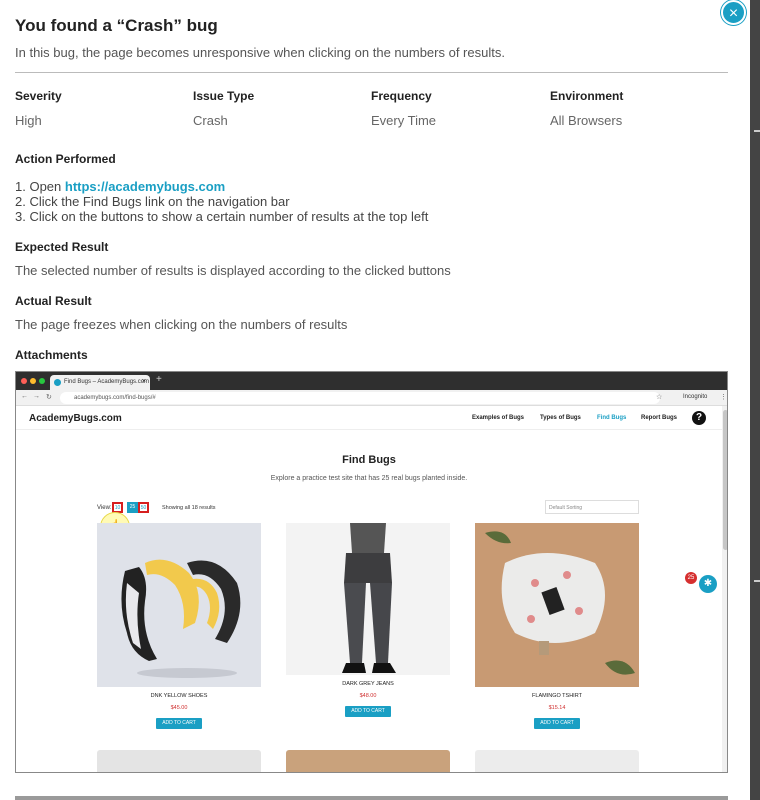 Image resolution: width=760 pixels, height=800 pixels. What do you see at coordinates (360, 398) in the screenshot?
I see `address-field: academybugs.com/find-bugs/#` at bounding box center [360, 398].